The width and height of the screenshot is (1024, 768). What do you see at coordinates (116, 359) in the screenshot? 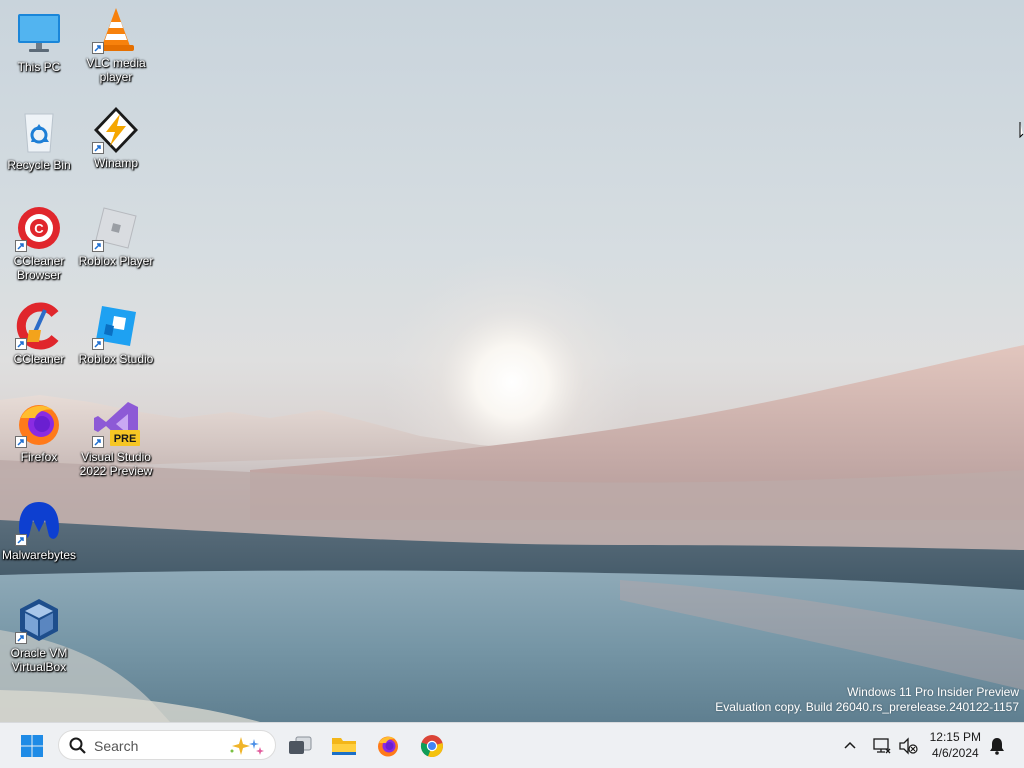
I see `desktop-icon-label: Roblox Studio` at bounding box center [116, 359].